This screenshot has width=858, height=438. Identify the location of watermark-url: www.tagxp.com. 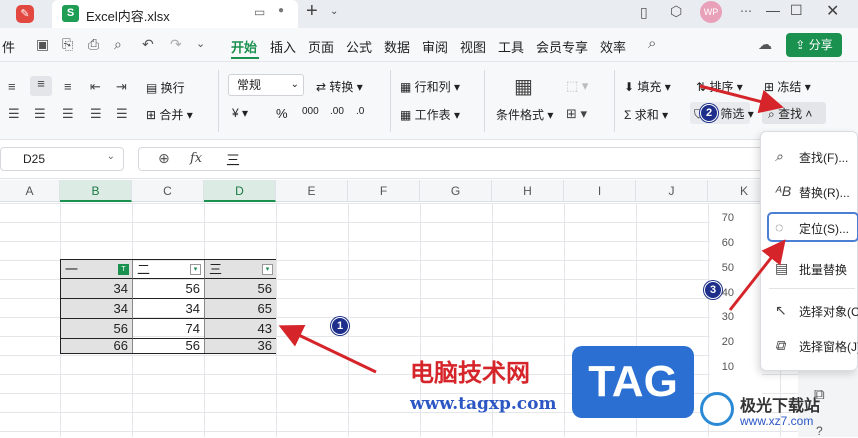
(483, 404).